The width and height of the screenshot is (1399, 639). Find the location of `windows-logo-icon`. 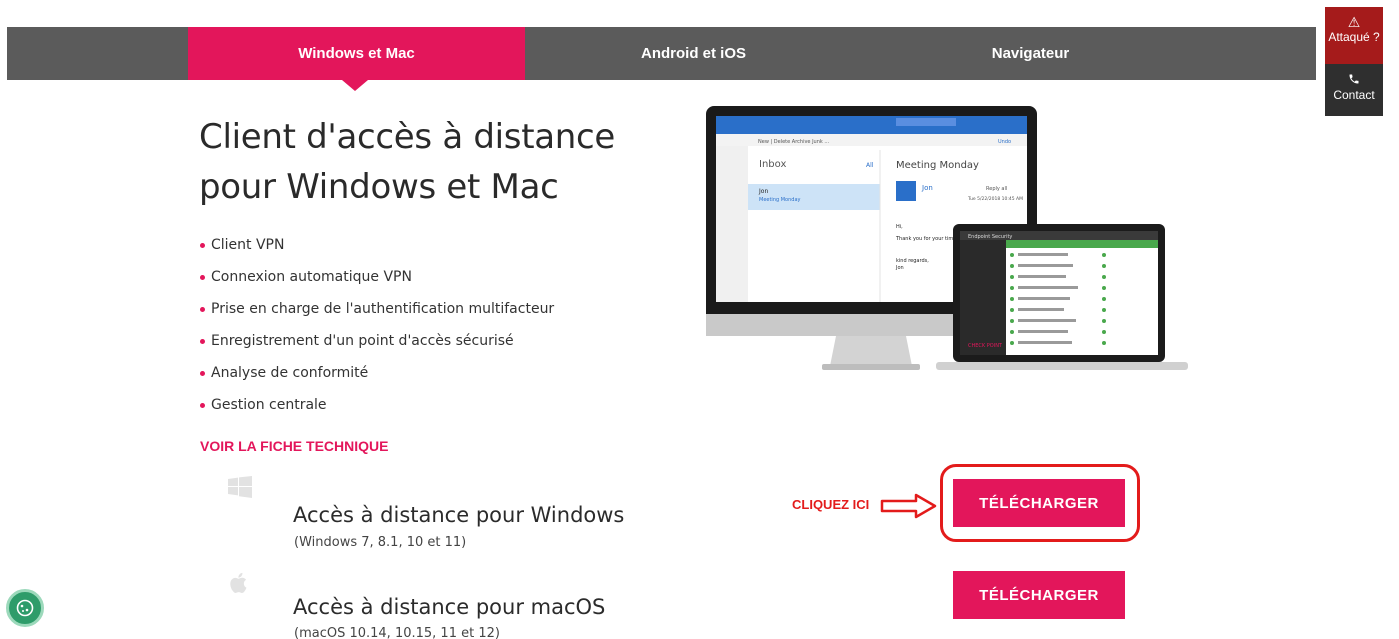

windows-logo-icon is located at coordinates (240, 487).